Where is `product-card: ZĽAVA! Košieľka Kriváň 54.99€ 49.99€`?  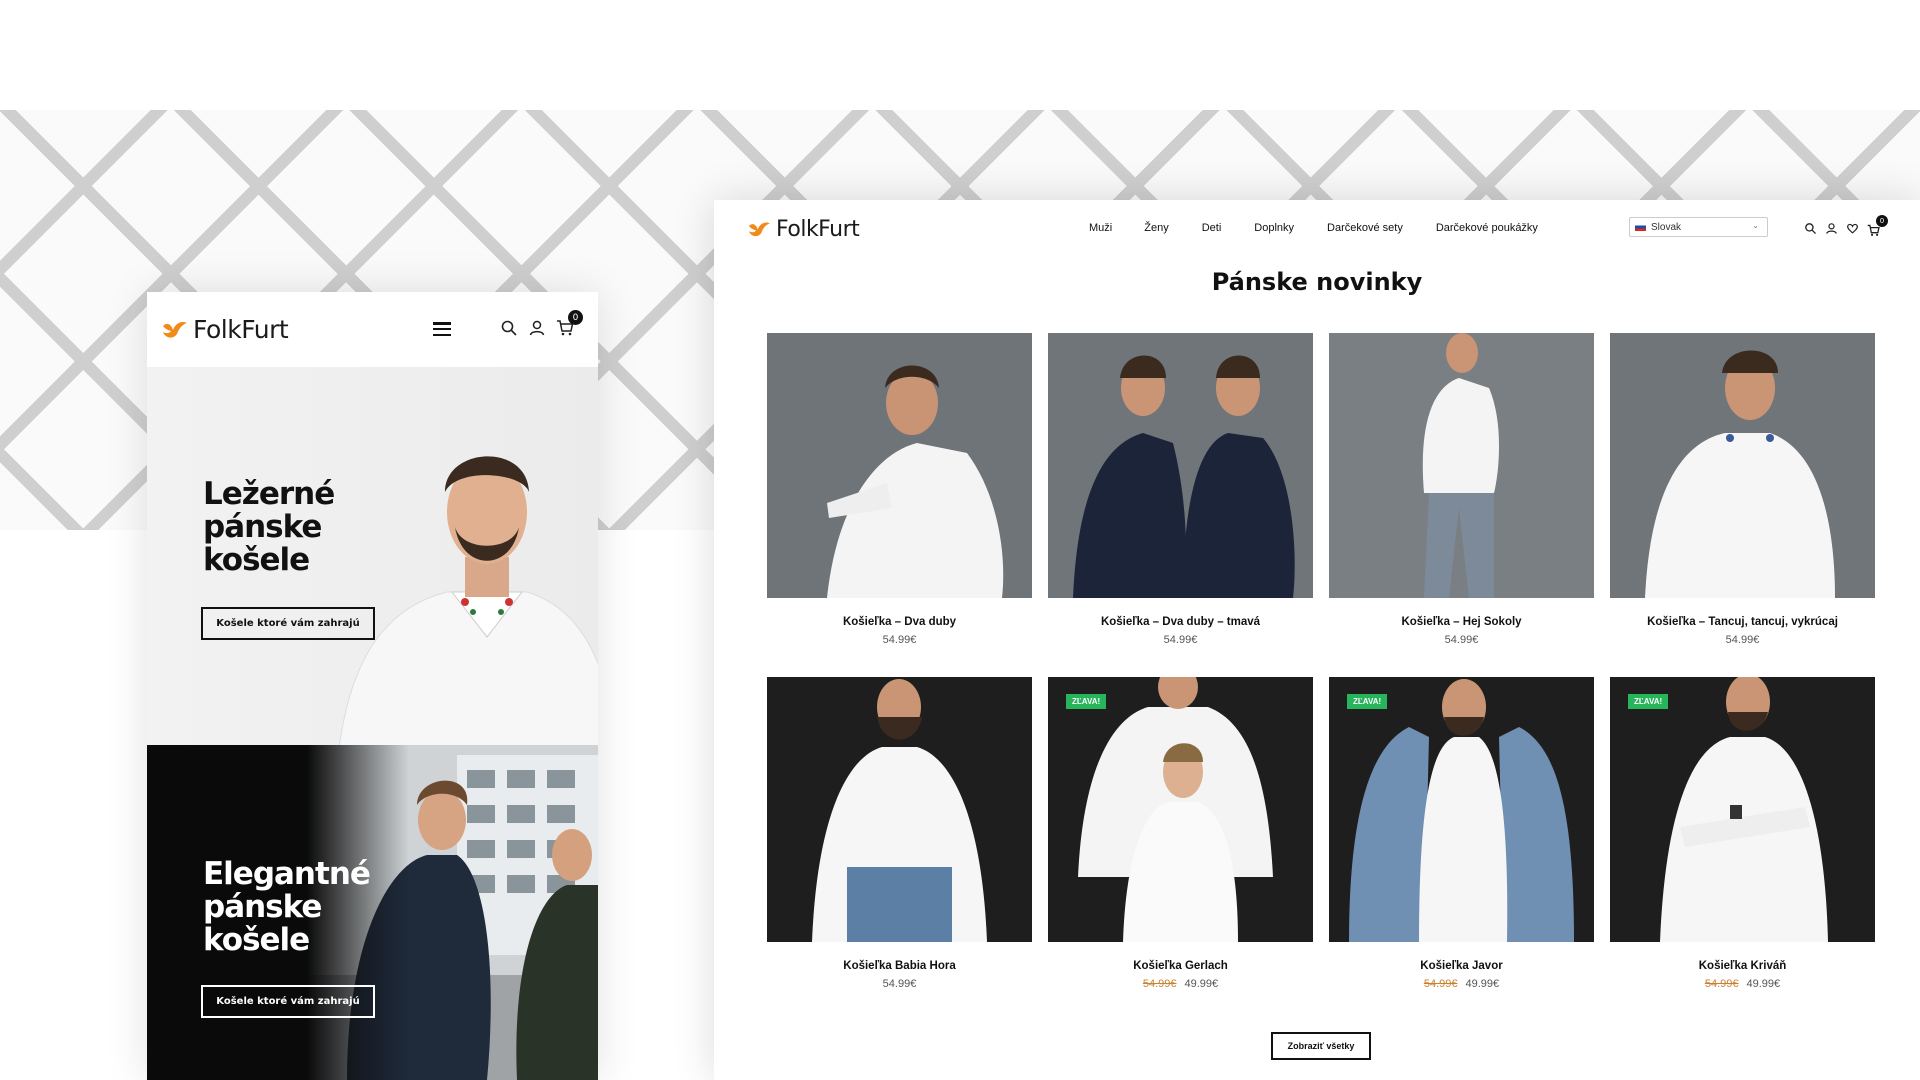 product-card: ZĽAVA! Košieľka Kriváň 54.99€ 49.99€ is located at coordinates (1742, 833).